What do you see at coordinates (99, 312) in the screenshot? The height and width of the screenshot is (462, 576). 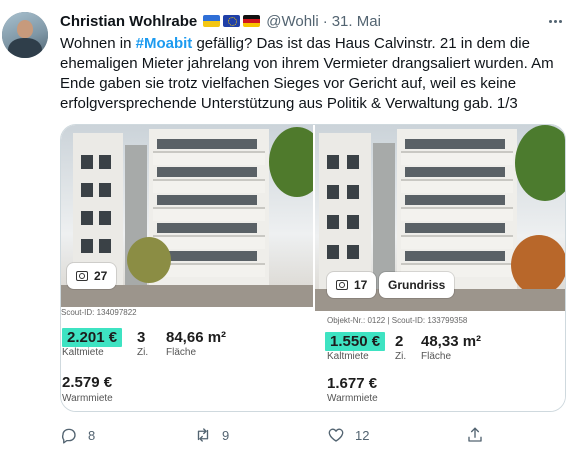 I see `listing-id: Scout-ID: 134097822` at bounding box center [99, 312].